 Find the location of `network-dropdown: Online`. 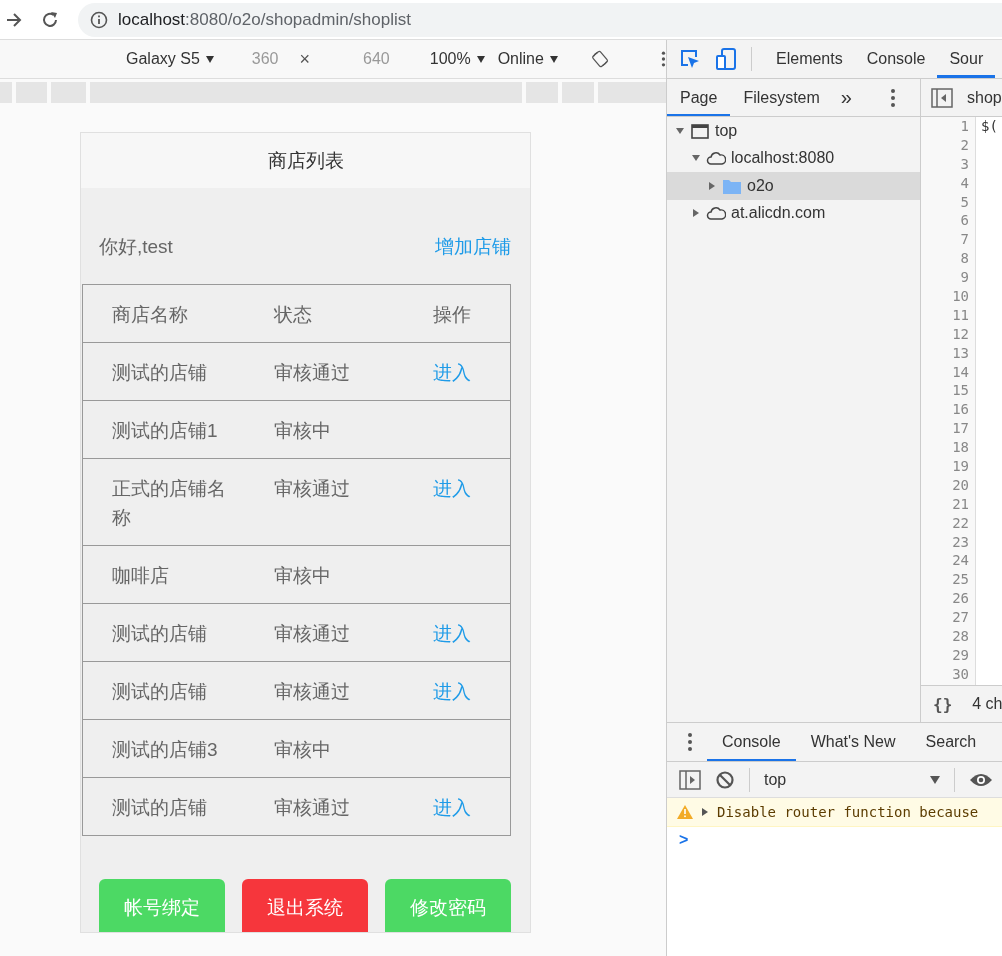

network-dropdown: Online is located at coordinates (528, 59).